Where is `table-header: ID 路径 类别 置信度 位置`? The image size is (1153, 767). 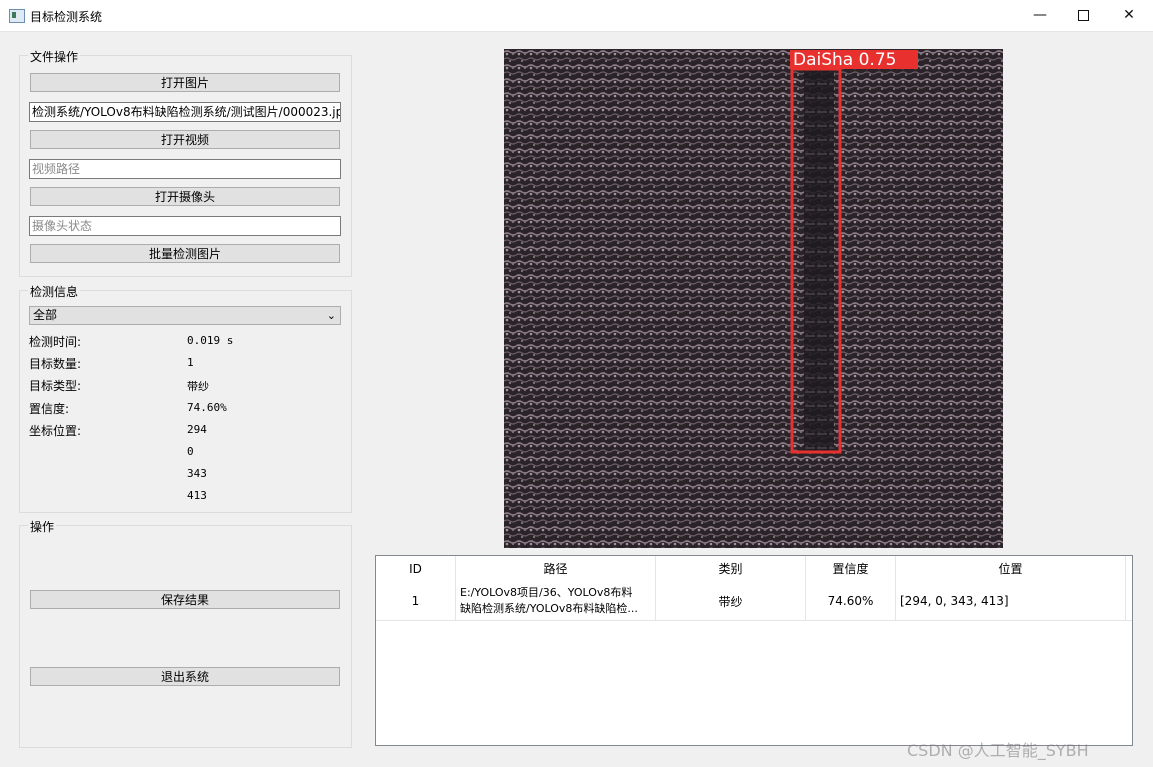 table-header: ID 路径 类别 置信度 位置 is located at coordinates (754, 569).